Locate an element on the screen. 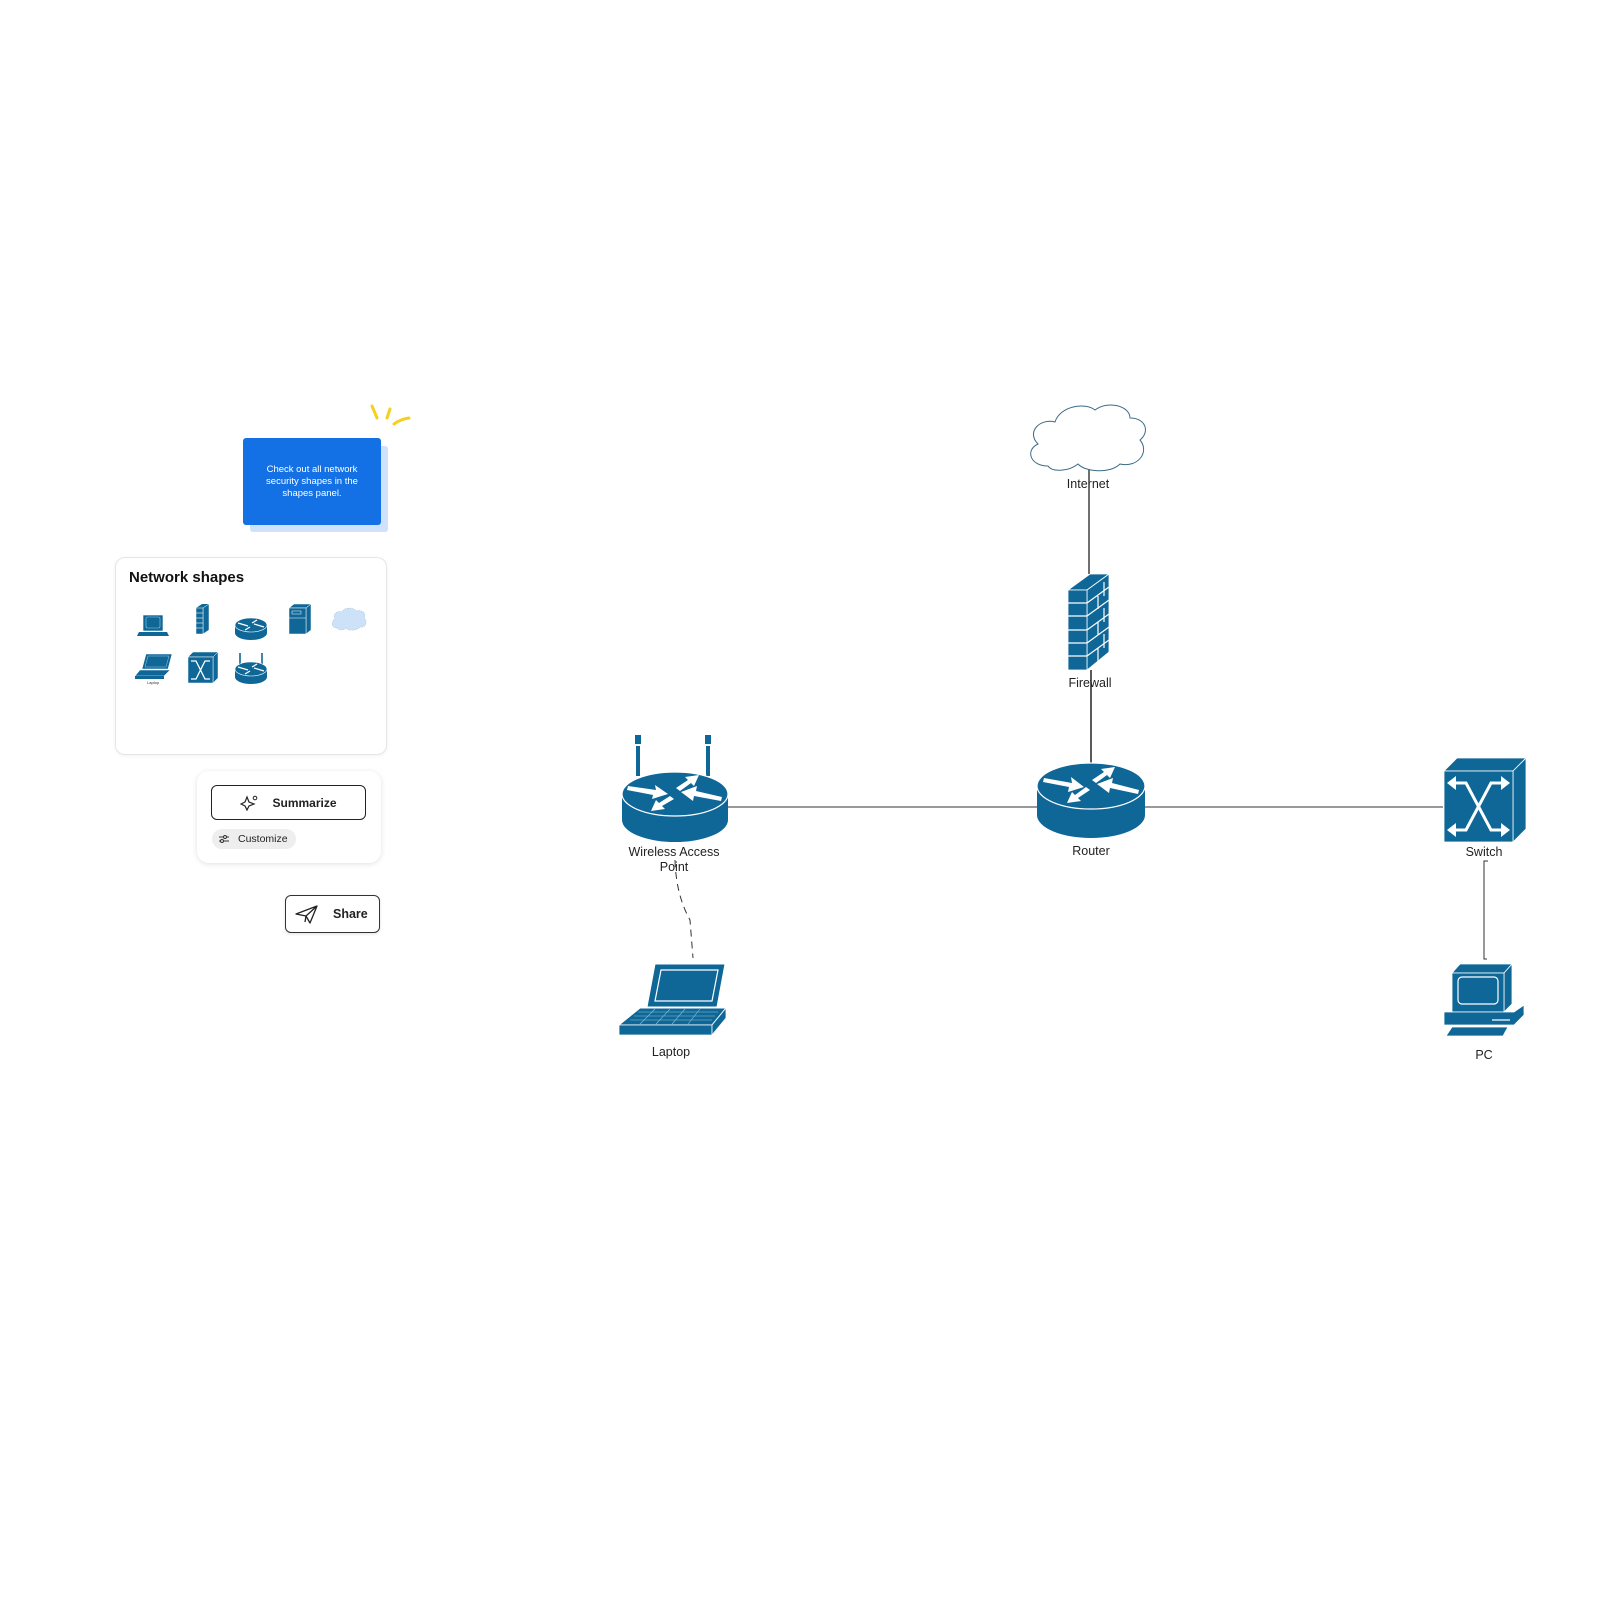 The width and height of the screenshot is (1600, 1600). firewall-label: Firewall is located at coordinates (1090, 683).